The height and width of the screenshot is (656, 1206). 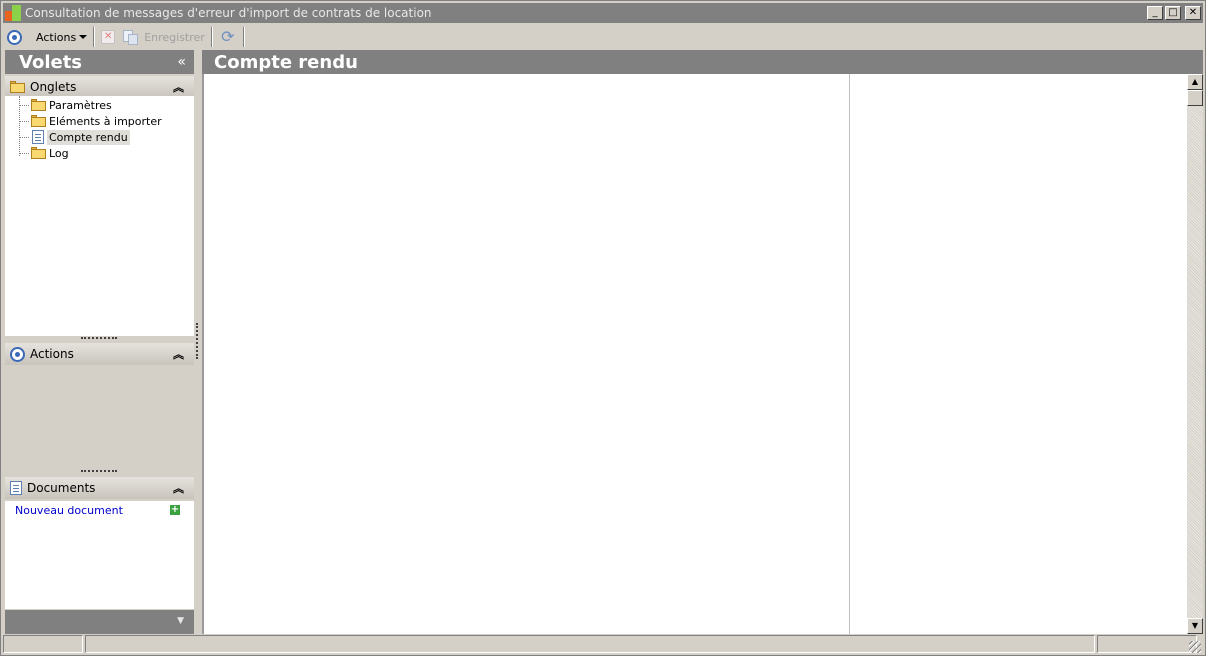 I want to click on tabs-section-label: Onglets, so click(x=53, y=87).